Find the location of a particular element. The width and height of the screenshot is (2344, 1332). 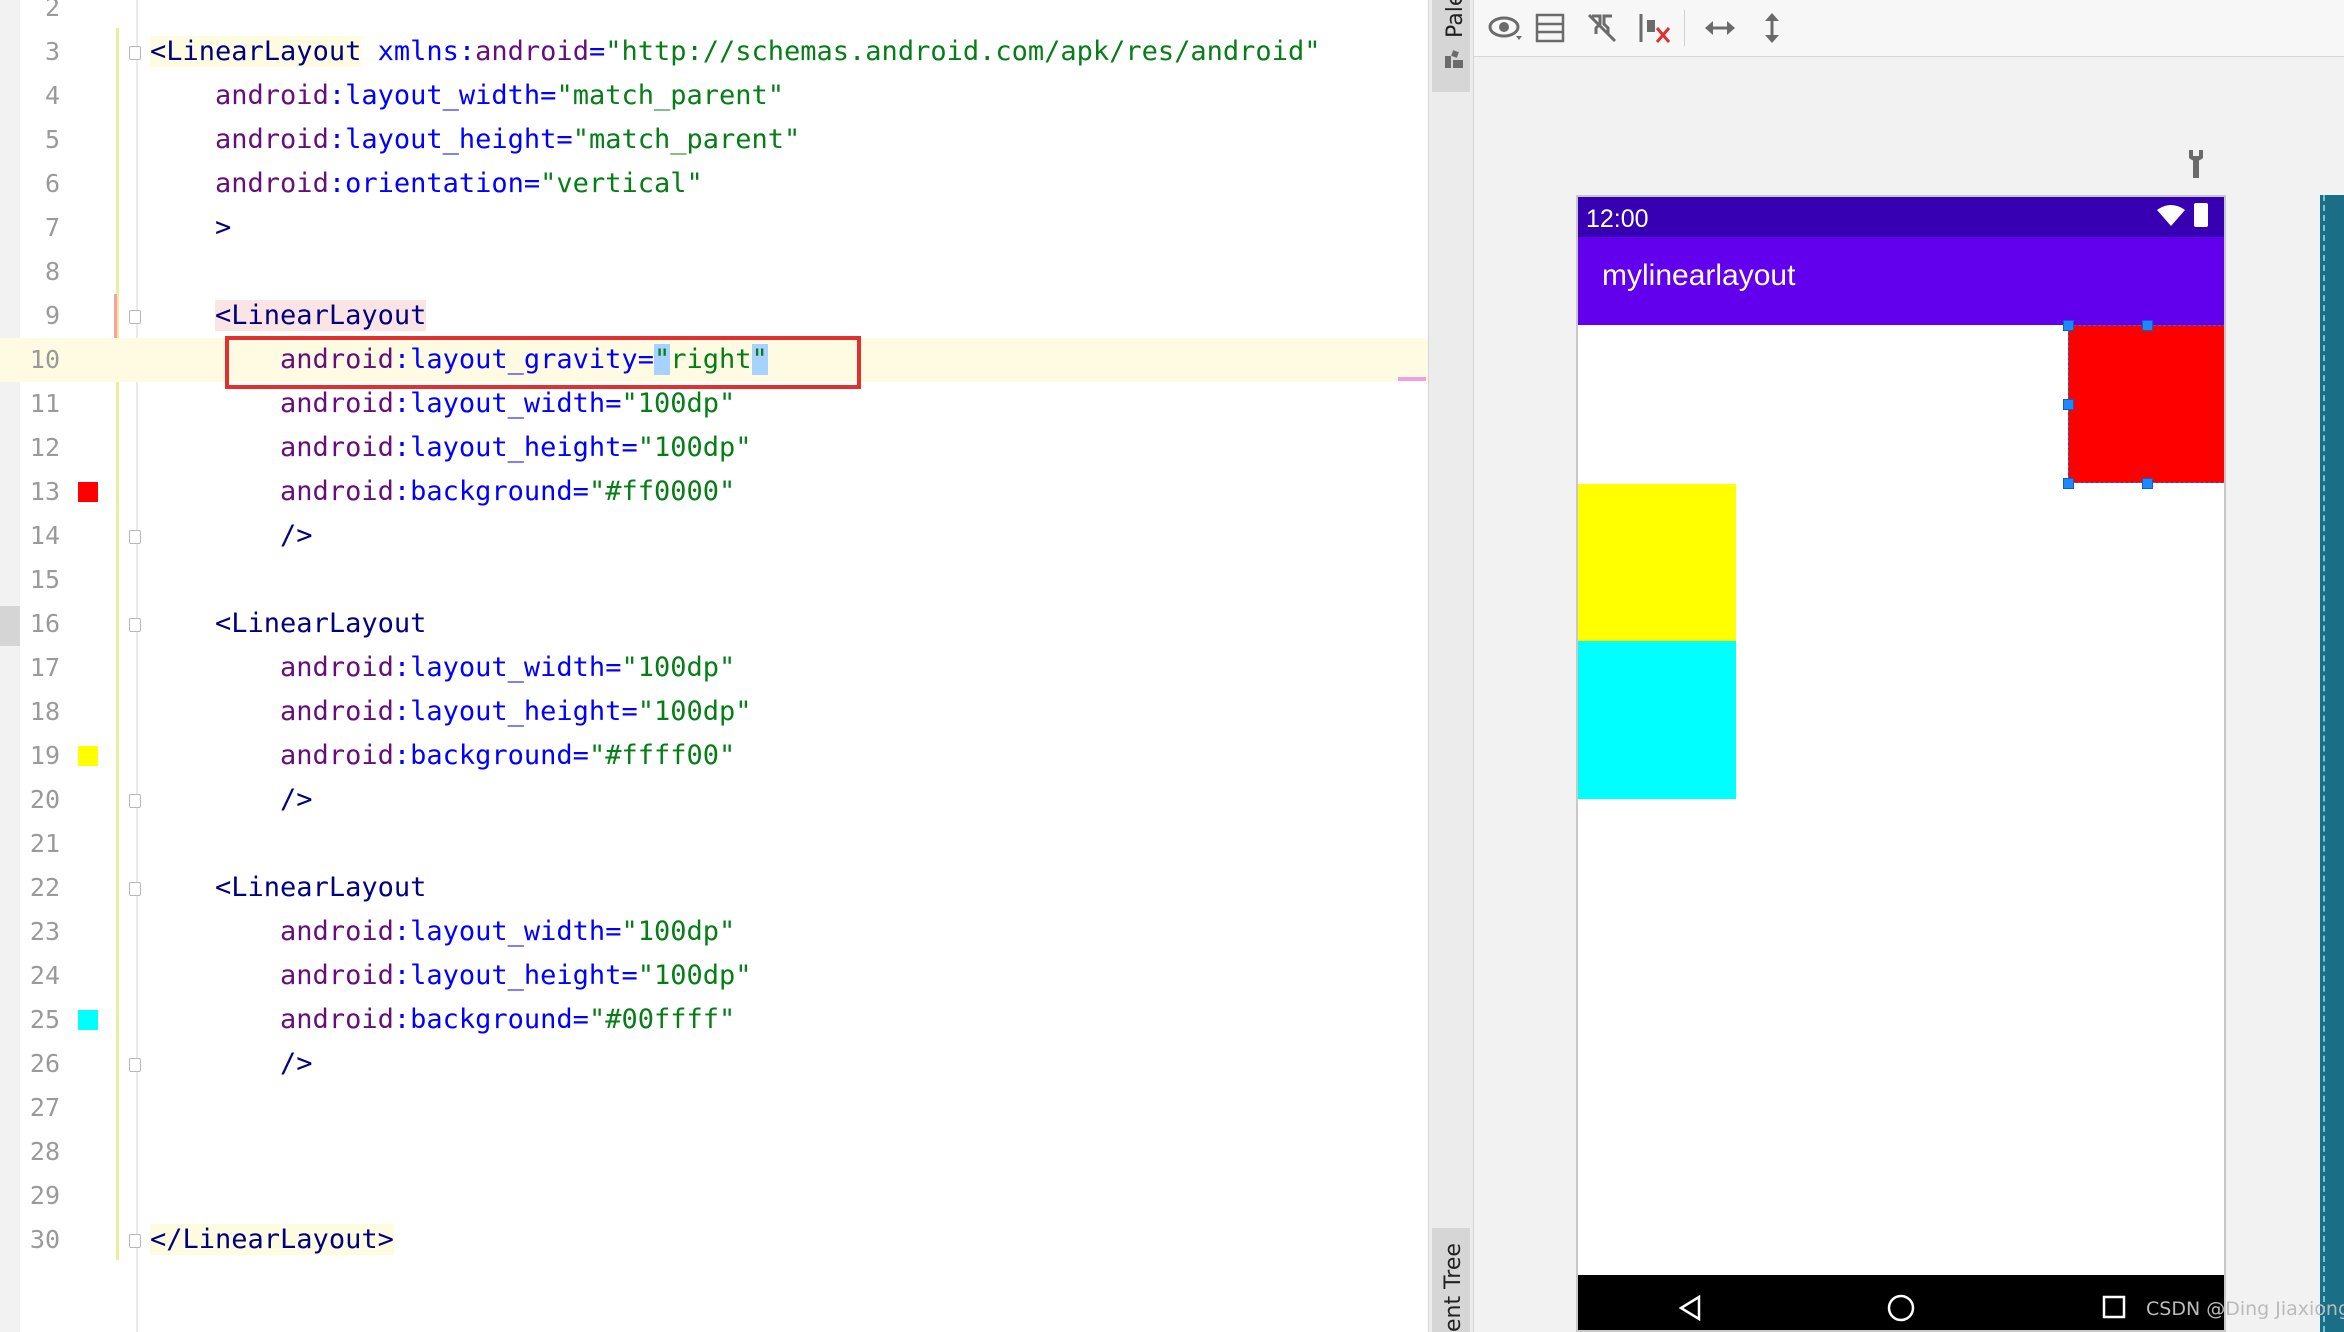

code-line: 4 android:layout_width="match_parent" is located at coordinates (714, 96).